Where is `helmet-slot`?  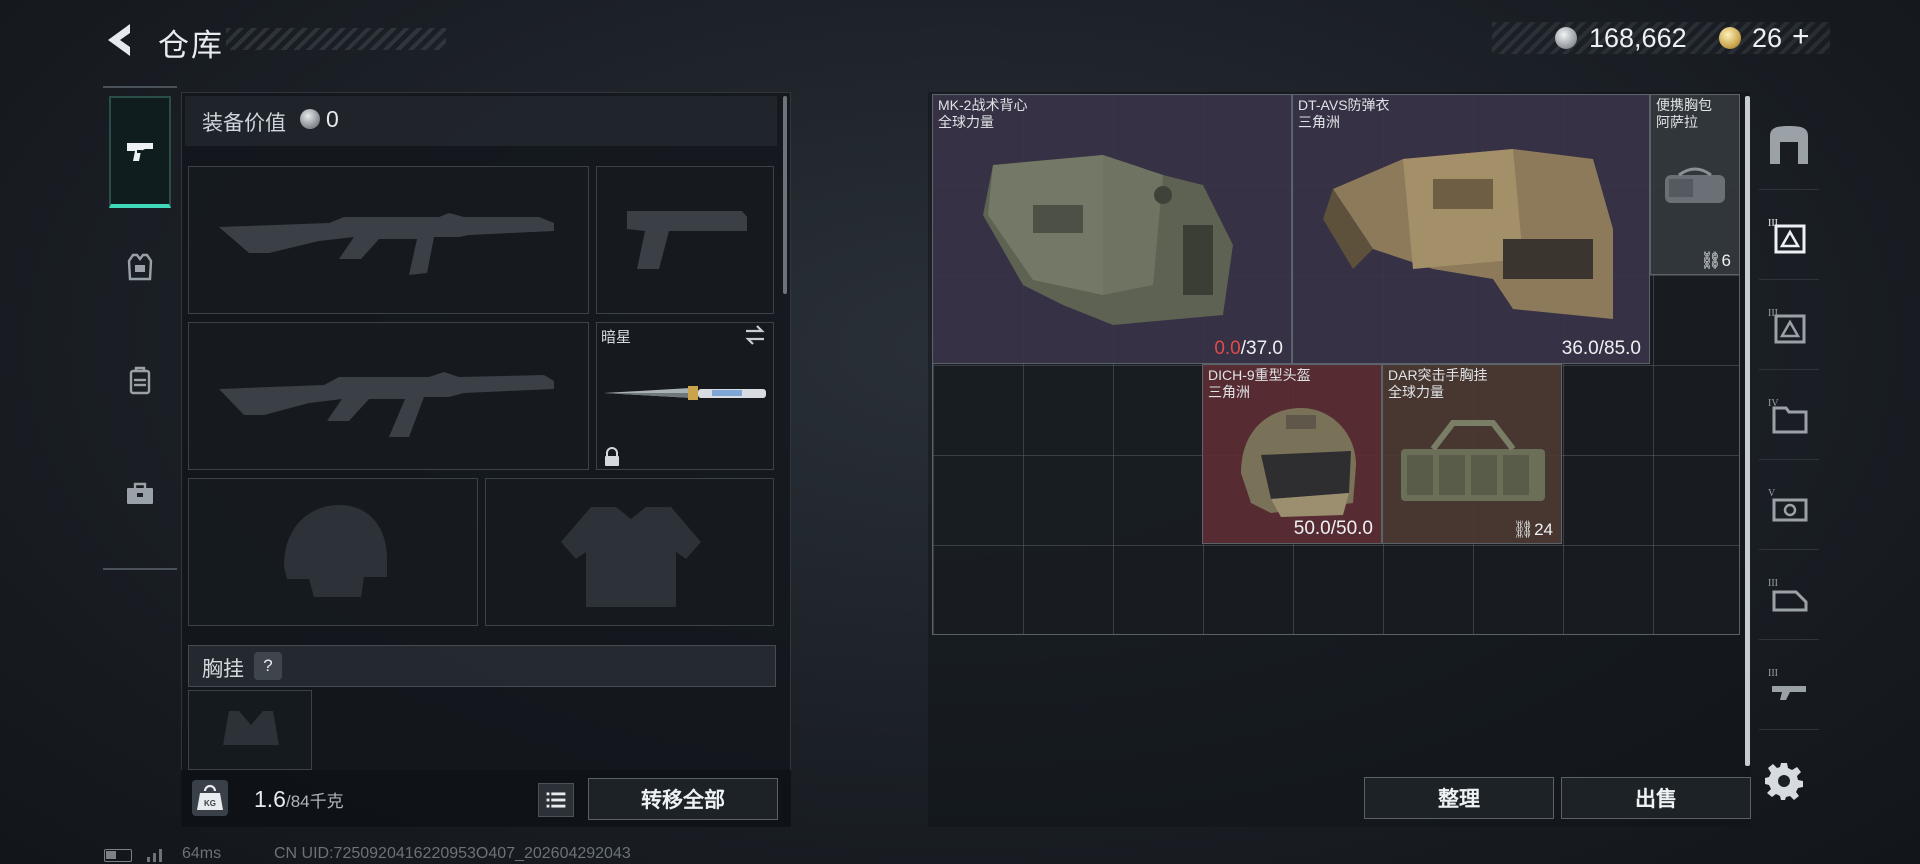 helmet-slot is located at coordinates (333, 552).